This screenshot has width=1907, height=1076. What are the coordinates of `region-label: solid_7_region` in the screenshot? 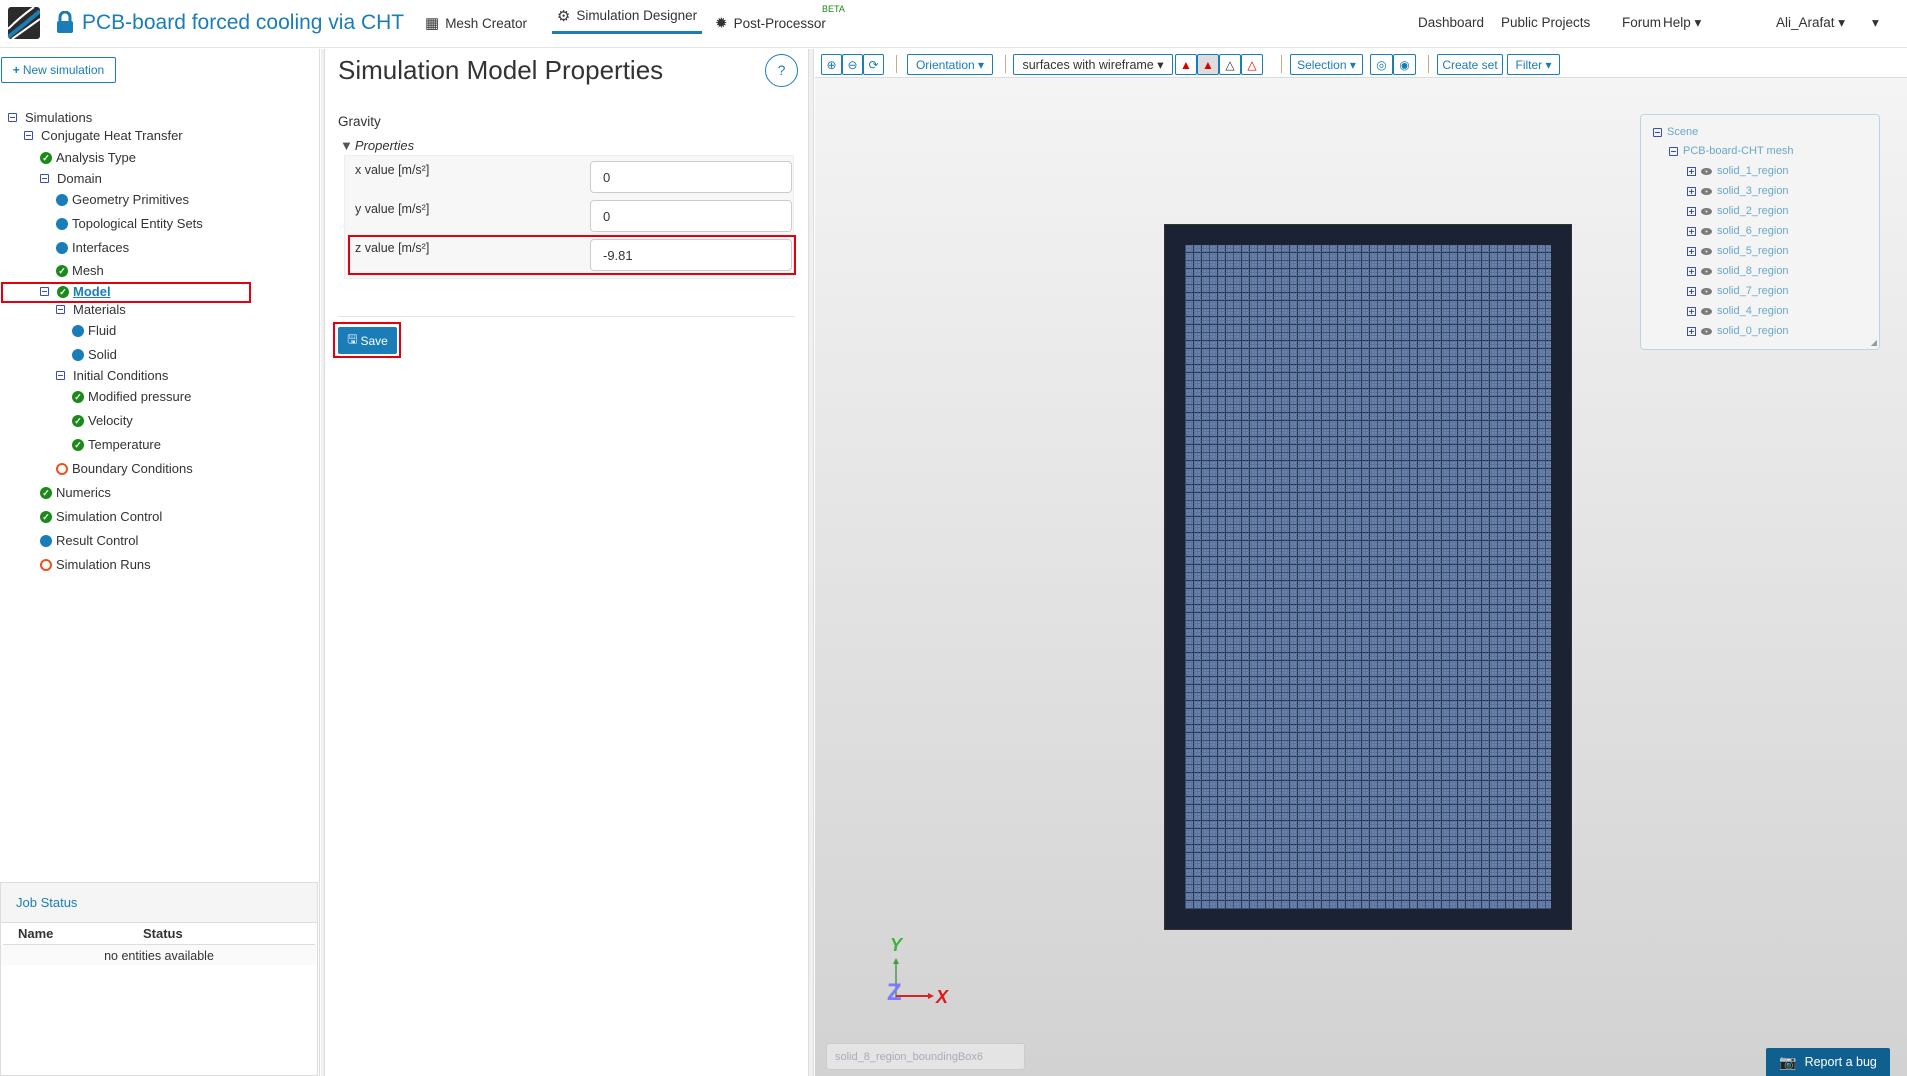 It's located at (1753, 291).